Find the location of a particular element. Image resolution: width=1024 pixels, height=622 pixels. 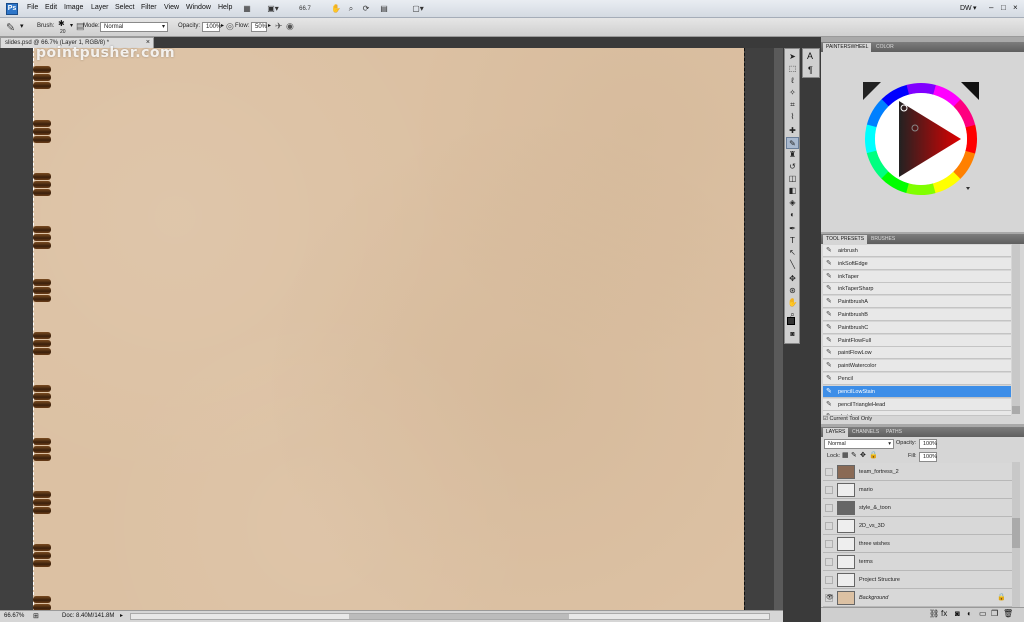

menu-filter: Filter is located at coordinates (149, 7).